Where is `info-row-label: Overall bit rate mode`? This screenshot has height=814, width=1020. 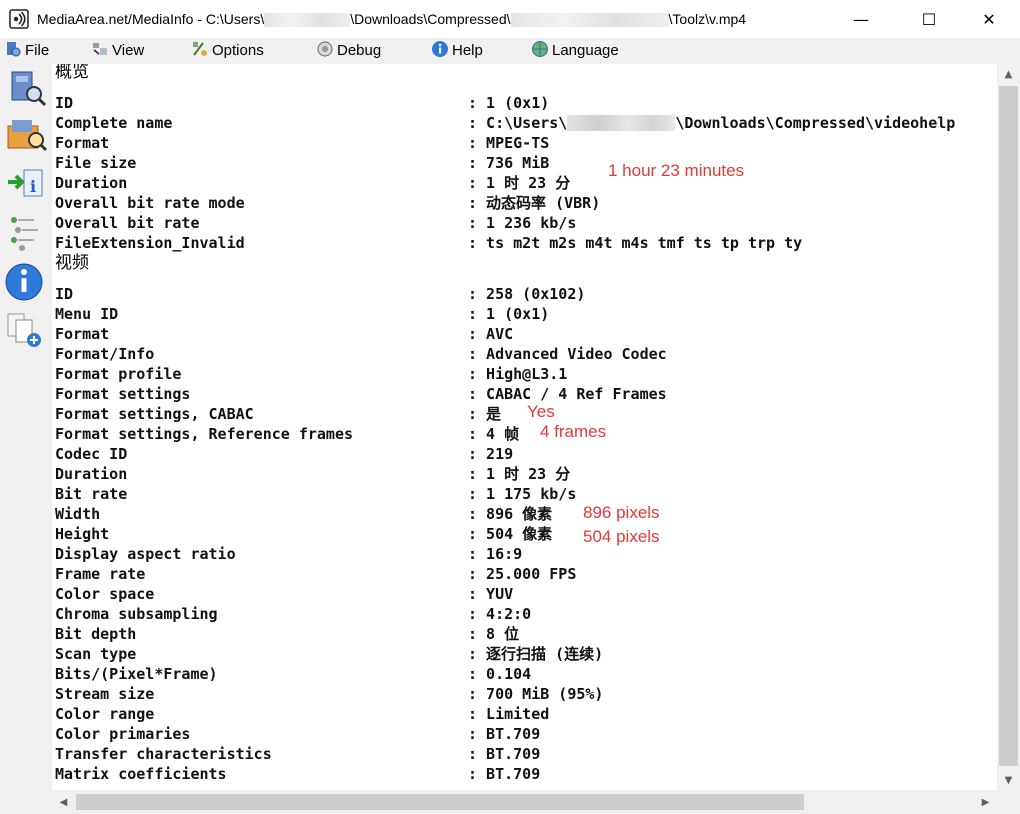 info-row-label: Overall bit rate mode is located at coordinates (150, 203).